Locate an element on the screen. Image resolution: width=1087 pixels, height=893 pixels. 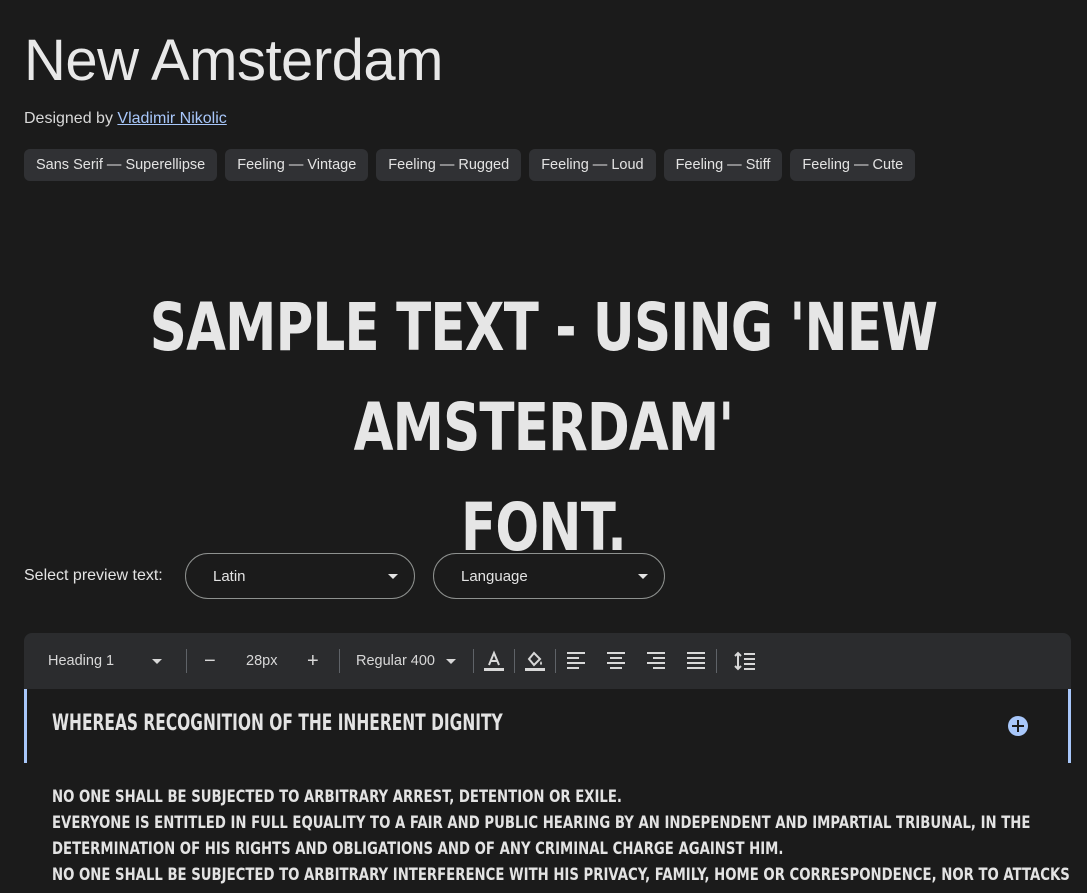
align-left-icon is located at coordinates (576, 661).